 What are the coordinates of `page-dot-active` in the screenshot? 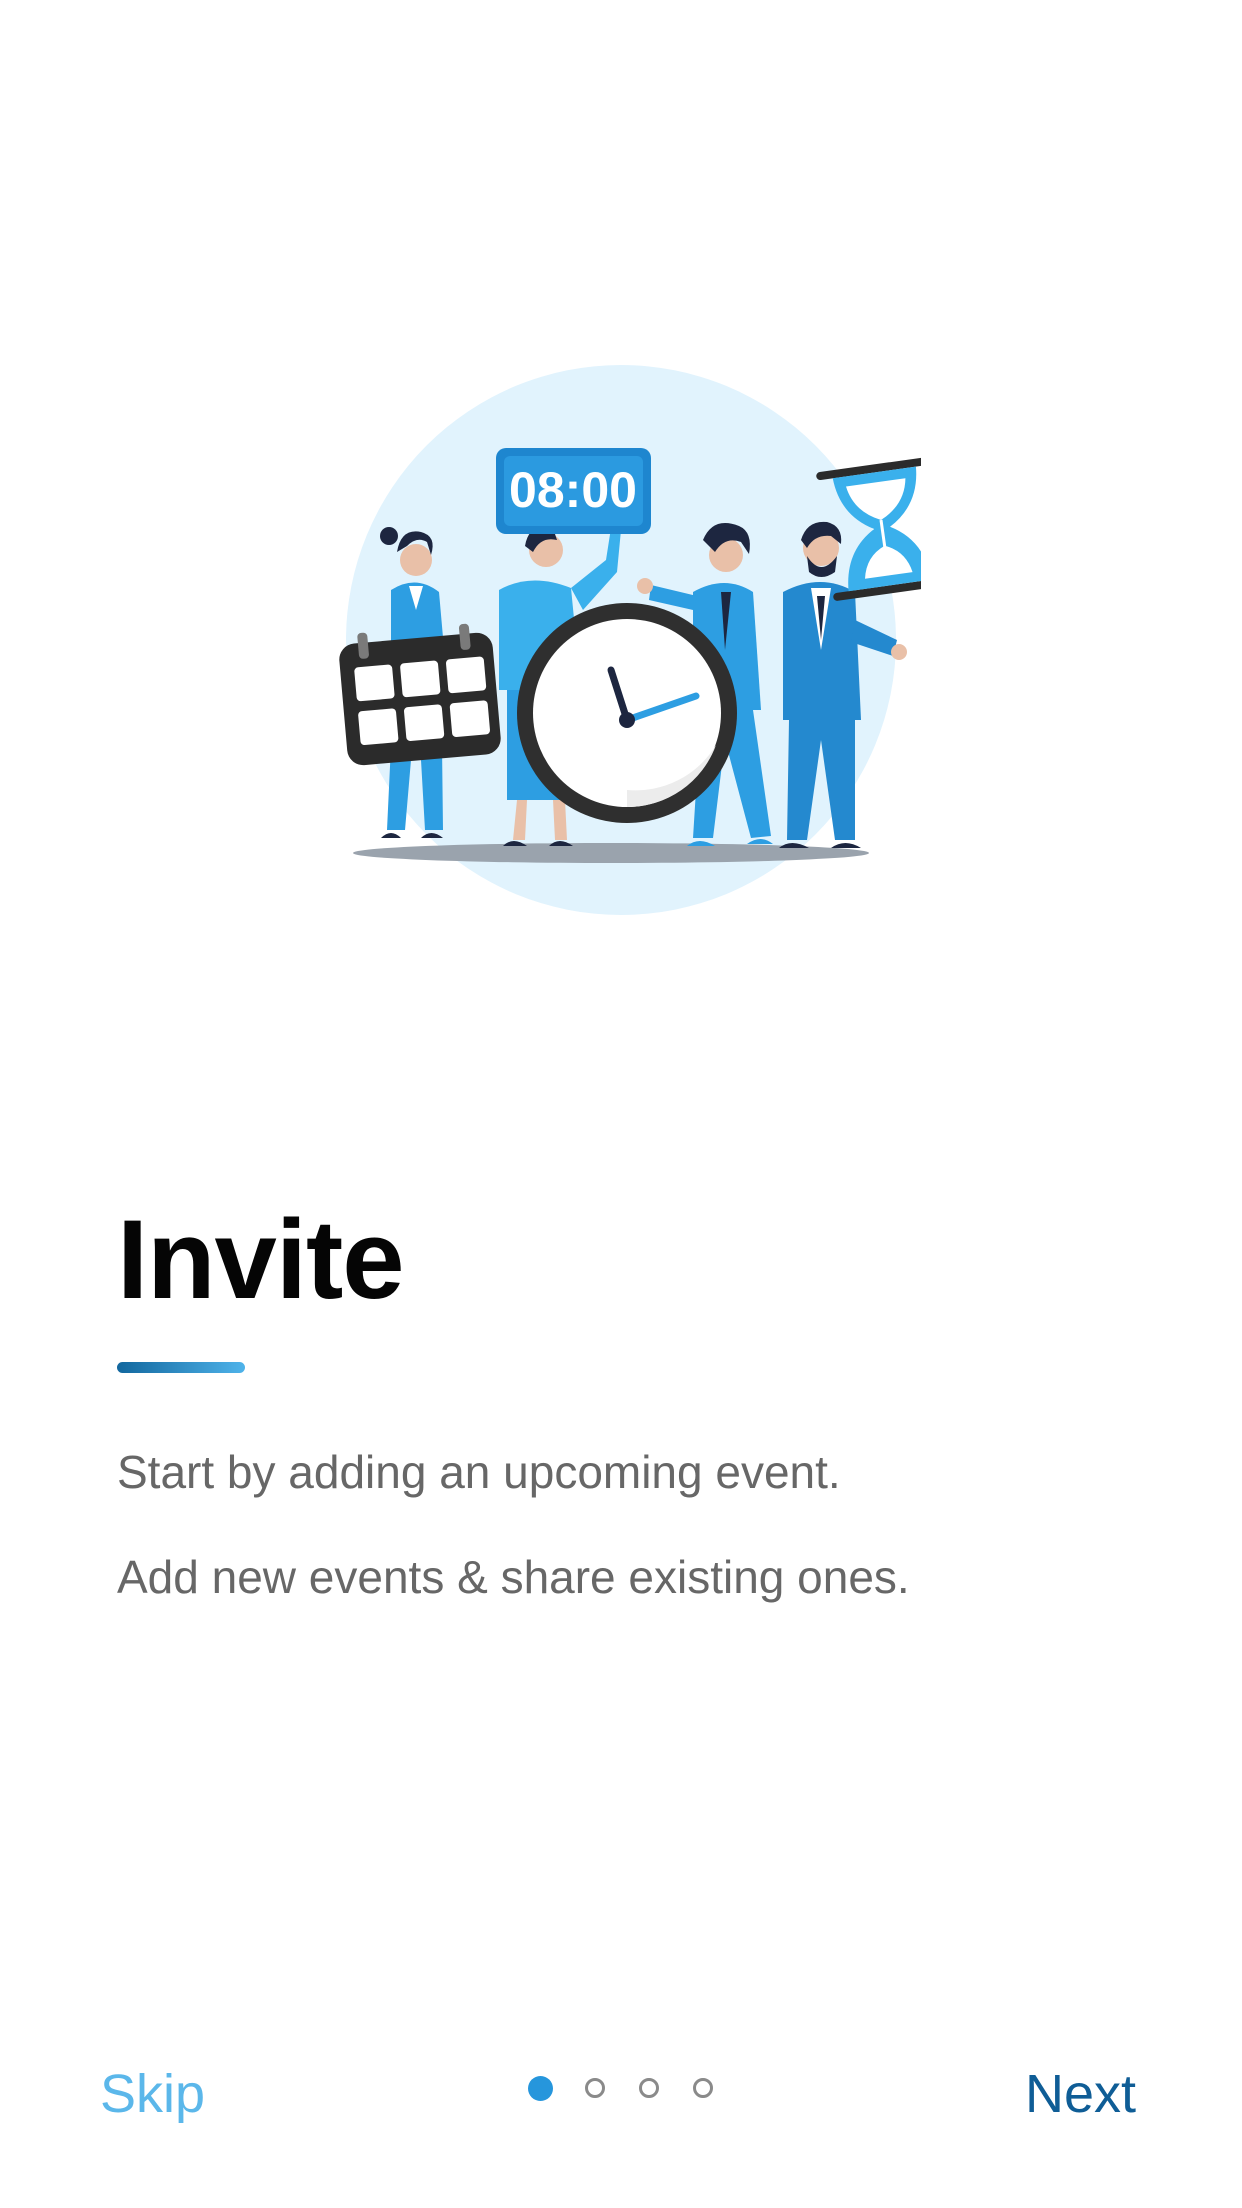 It's located at (540, 2088).